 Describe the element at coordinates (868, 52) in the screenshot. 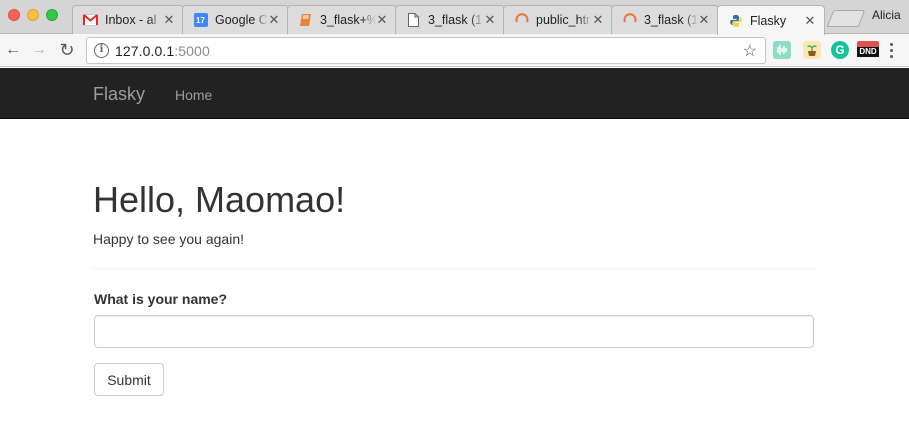

I see `dnd-icon-text: DND` at that location.